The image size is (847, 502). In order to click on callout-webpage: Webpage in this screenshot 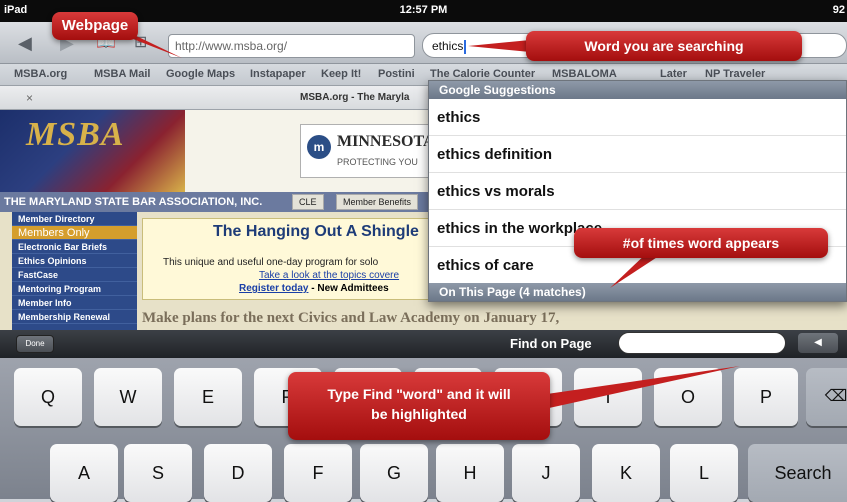, I will do `click(95, 26)`.